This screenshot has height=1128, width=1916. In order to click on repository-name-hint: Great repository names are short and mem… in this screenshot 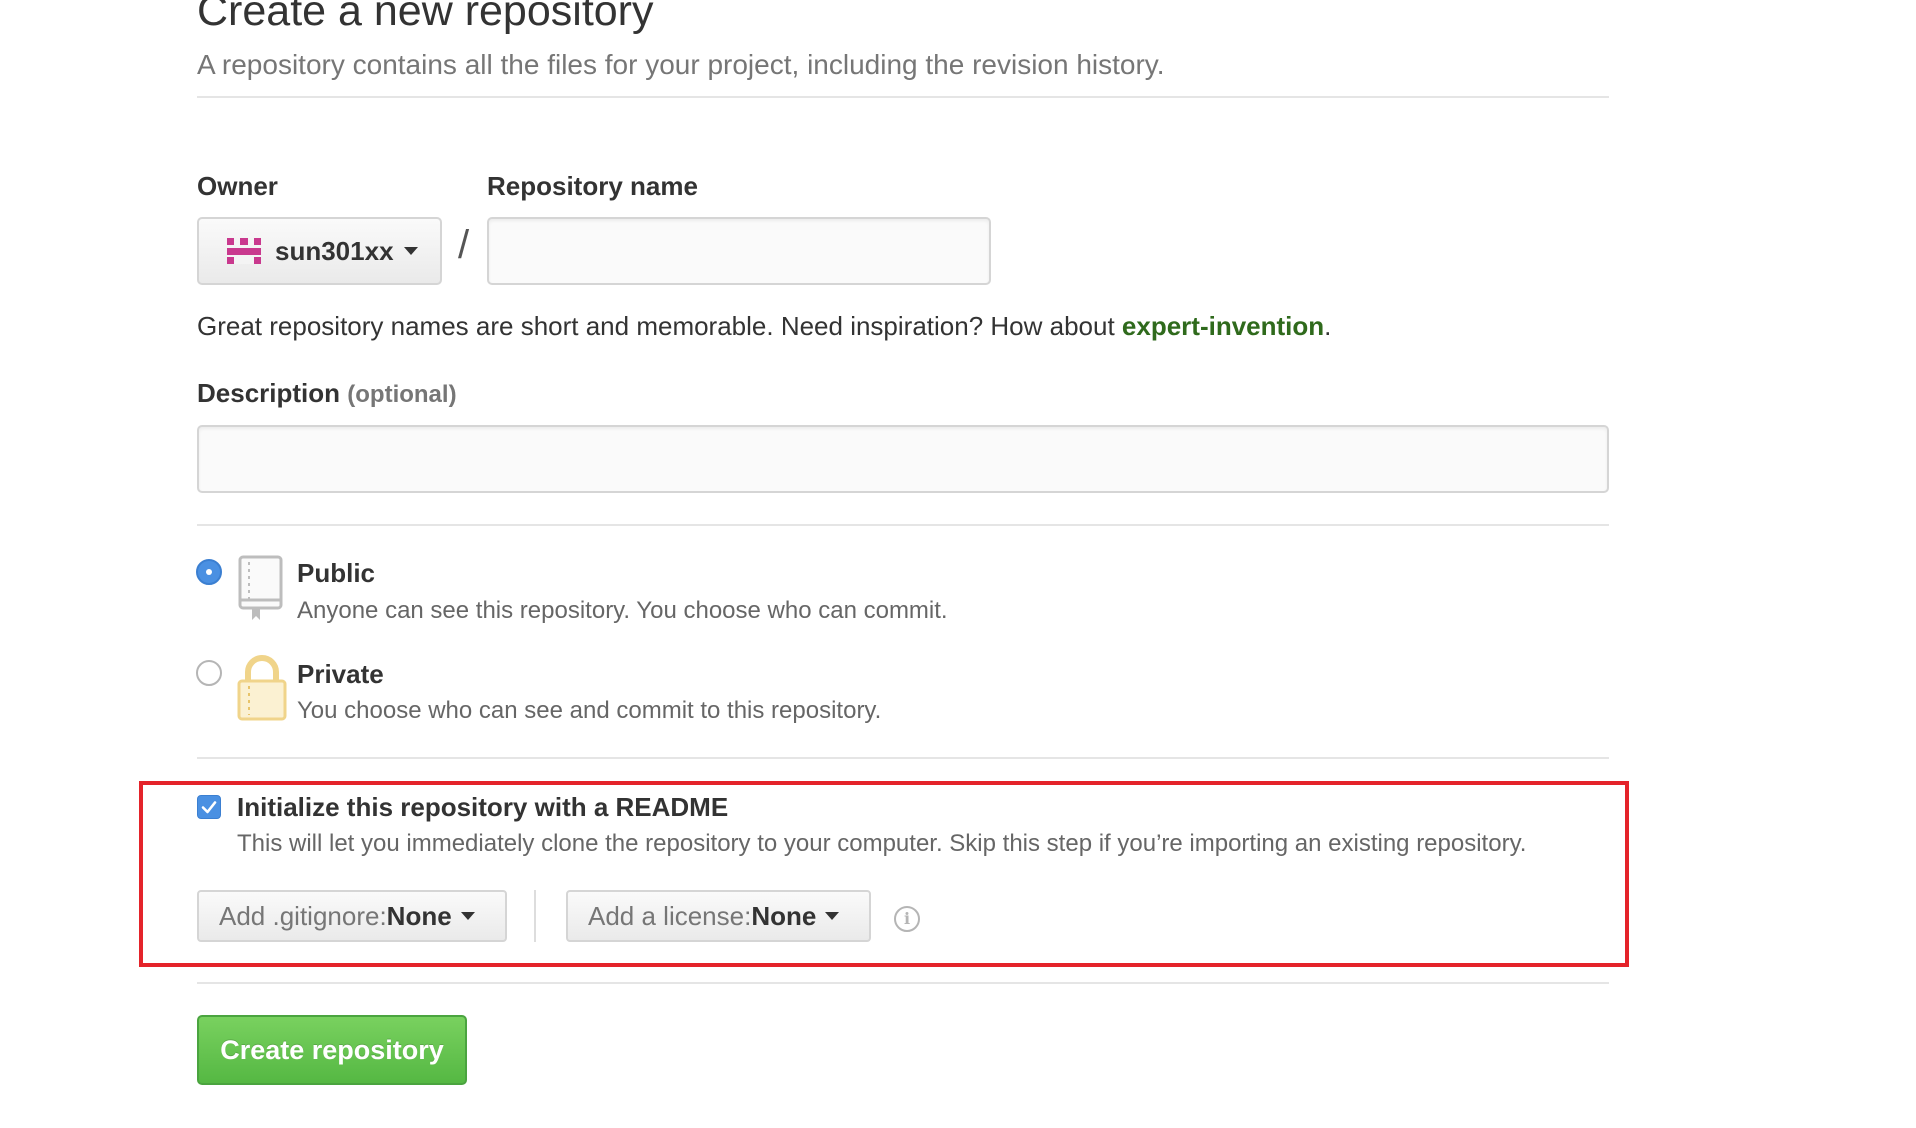, I will do `click(764, 326)`.